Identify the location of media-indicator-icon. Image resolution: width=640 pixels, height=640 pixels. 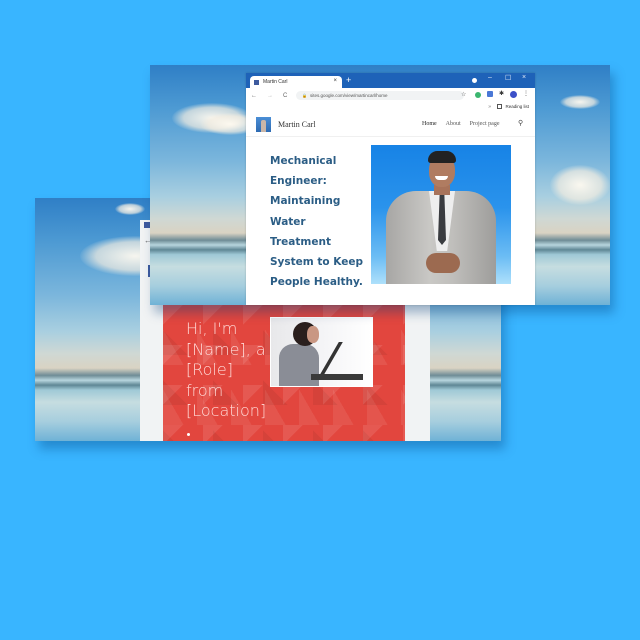
(474, 80).